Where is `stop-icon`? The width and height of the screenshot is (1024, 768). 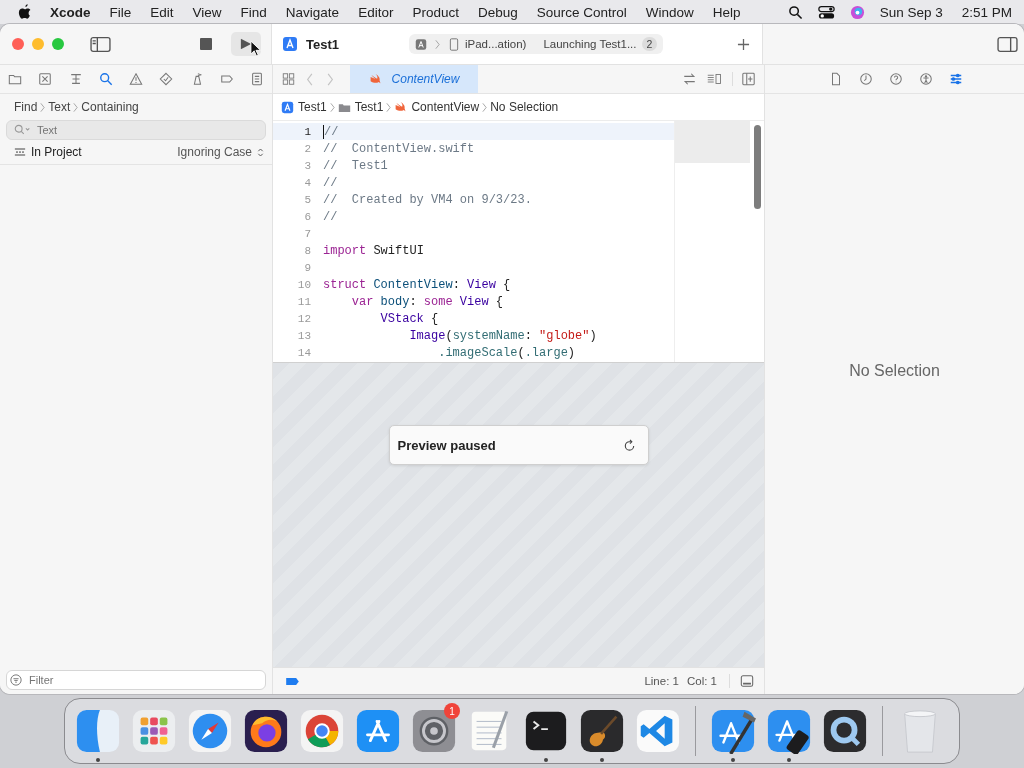 stop-icon is located at coordinates (206, 44).